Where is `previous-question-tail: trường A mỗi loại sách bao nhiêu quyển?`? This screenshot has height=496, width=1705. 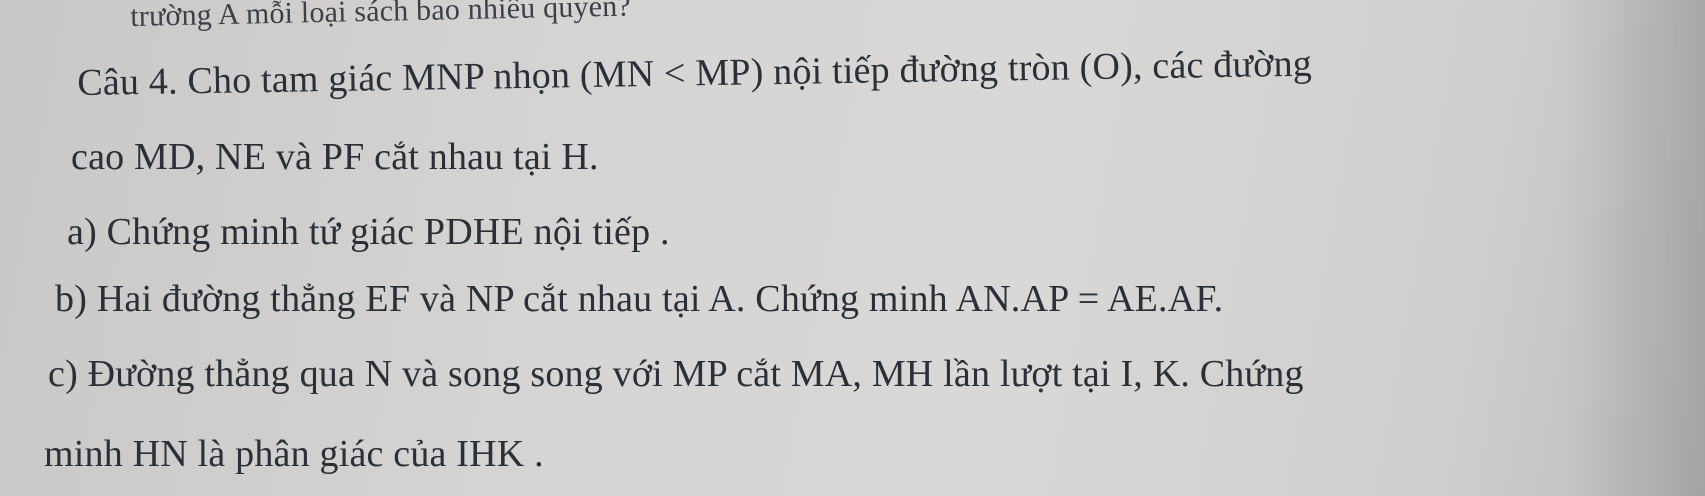 previous-question-tail: trường A mỗi loại sách bao nhiêu quyển? is located at coordinates (380, 16).